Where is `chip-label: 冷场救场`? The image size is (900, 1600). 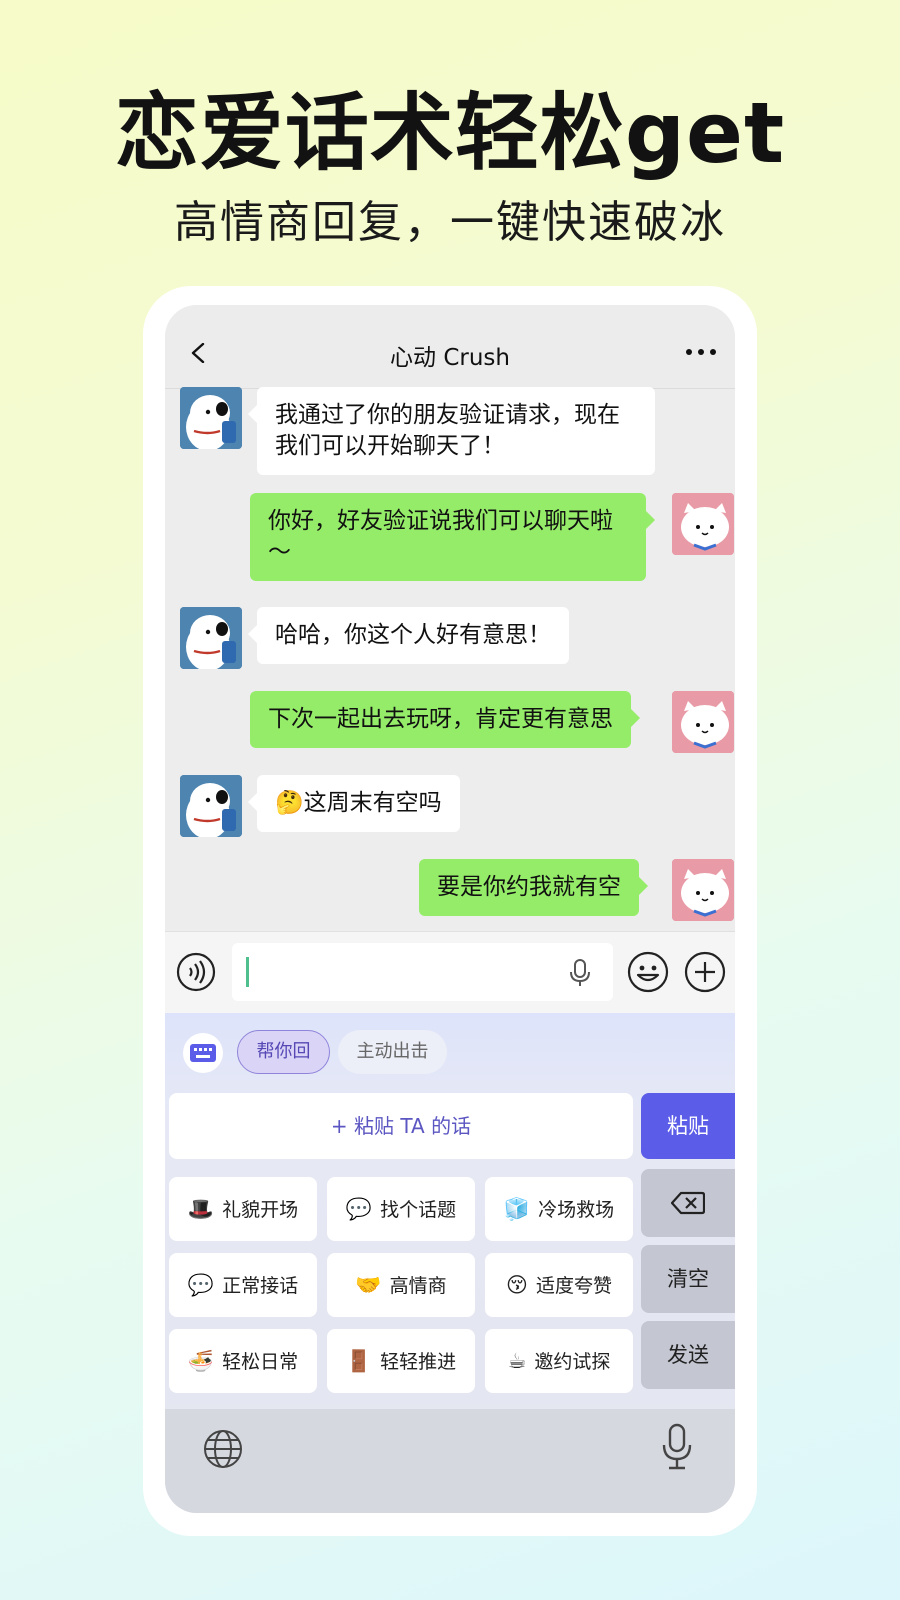
chip-label: 冷场救场 is located at coordinates (576, 1210).